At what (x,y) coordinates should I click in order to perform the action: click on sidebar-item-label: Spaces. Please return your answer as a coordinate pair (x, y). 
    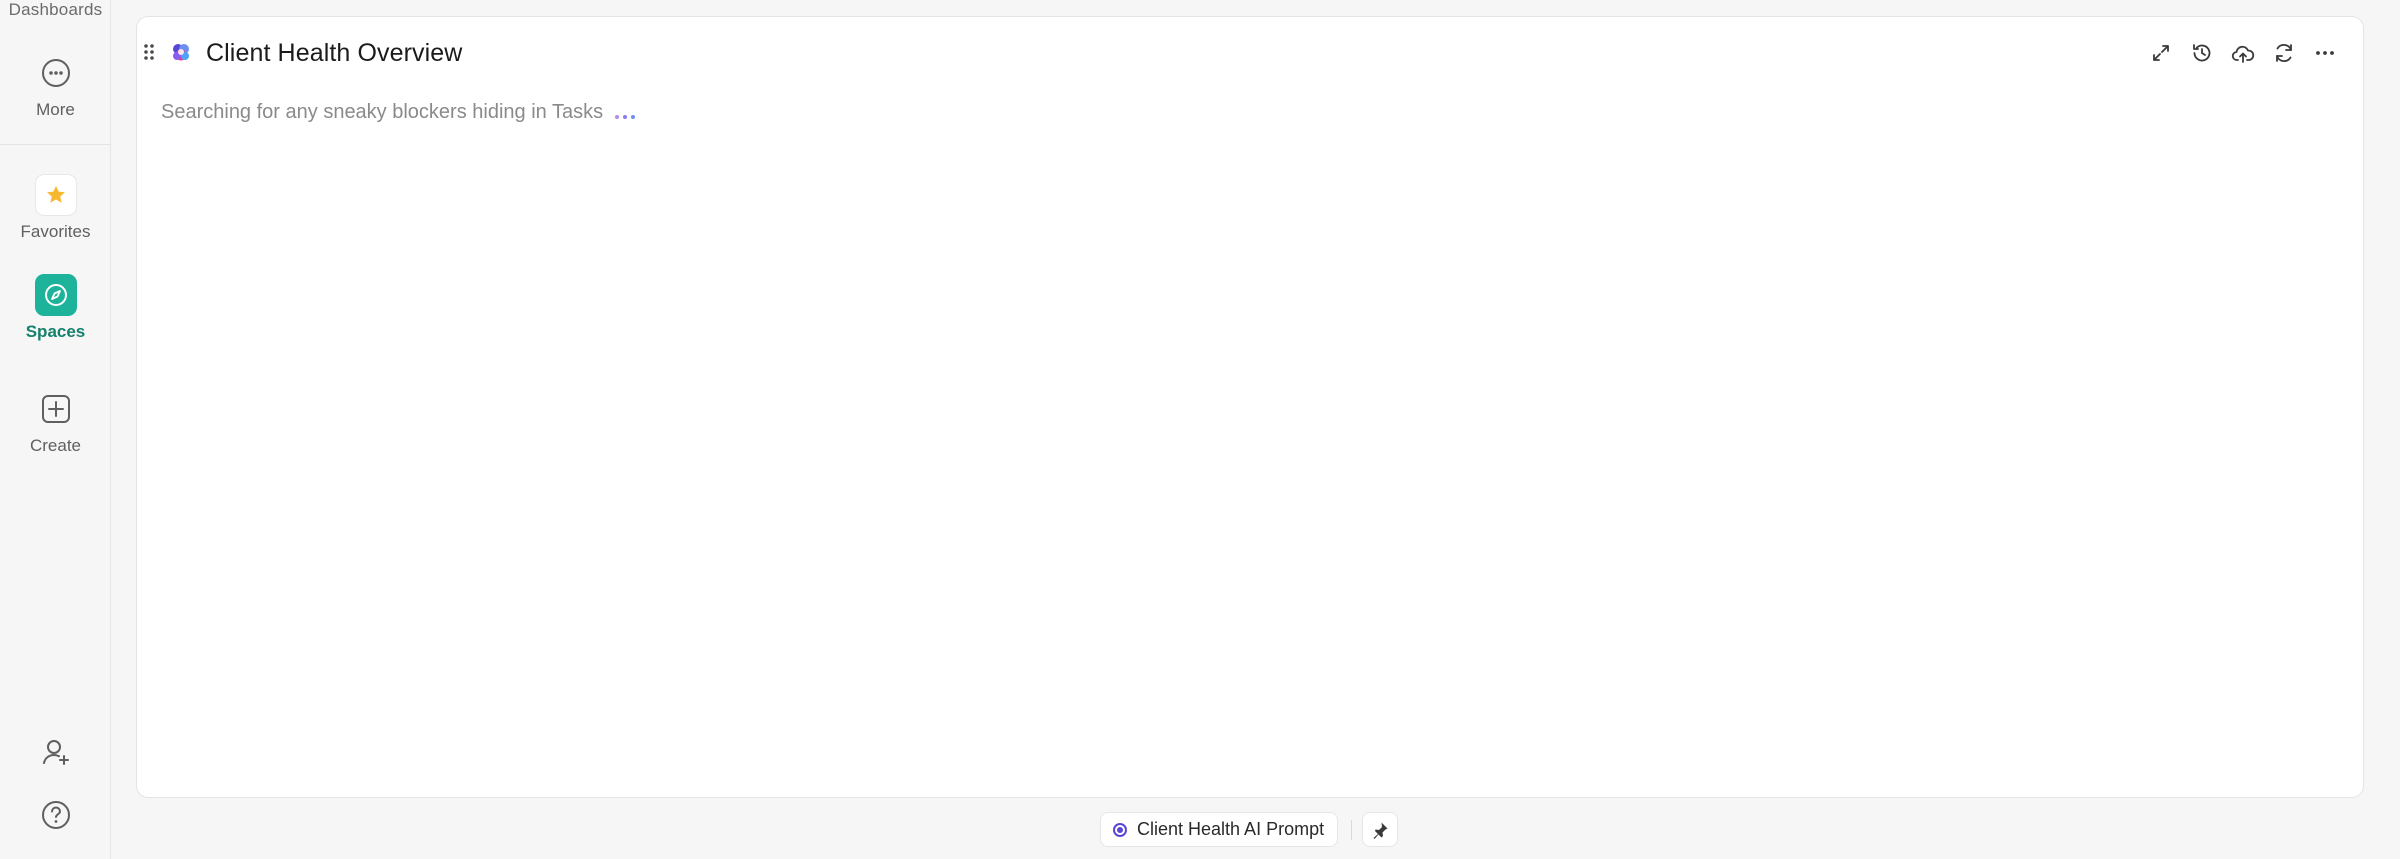
    Looking at the image, I should click on (55, 331).